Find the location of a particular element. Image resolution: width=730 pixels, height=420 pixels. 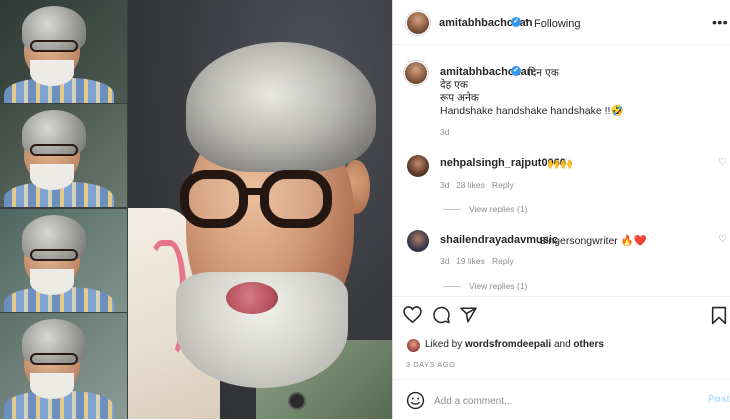

heart-icon is located at coordinates (412, 317).